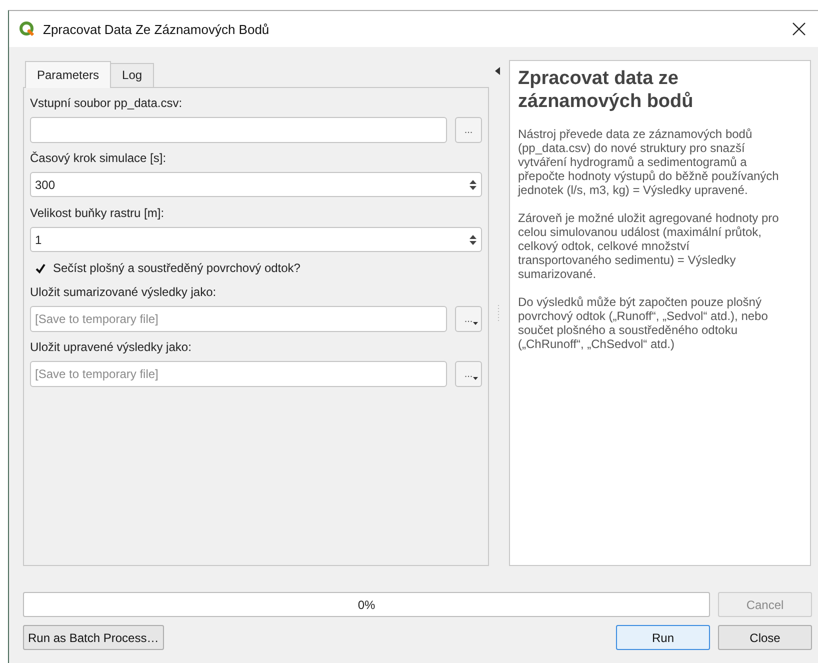 The height and width of the screenshot is (663, 818). I want to click on help-paragraph: Nástroj převede data ze záznamových bodů (pp_data.csv) do nové struktury pro snazší vytváření hydrogramů a sedimentogramů a přepočte hodnoty výstupů do běžně používaných jednotek (l/s, m3, kg) = Výsledky upravené., so click(649, 162).